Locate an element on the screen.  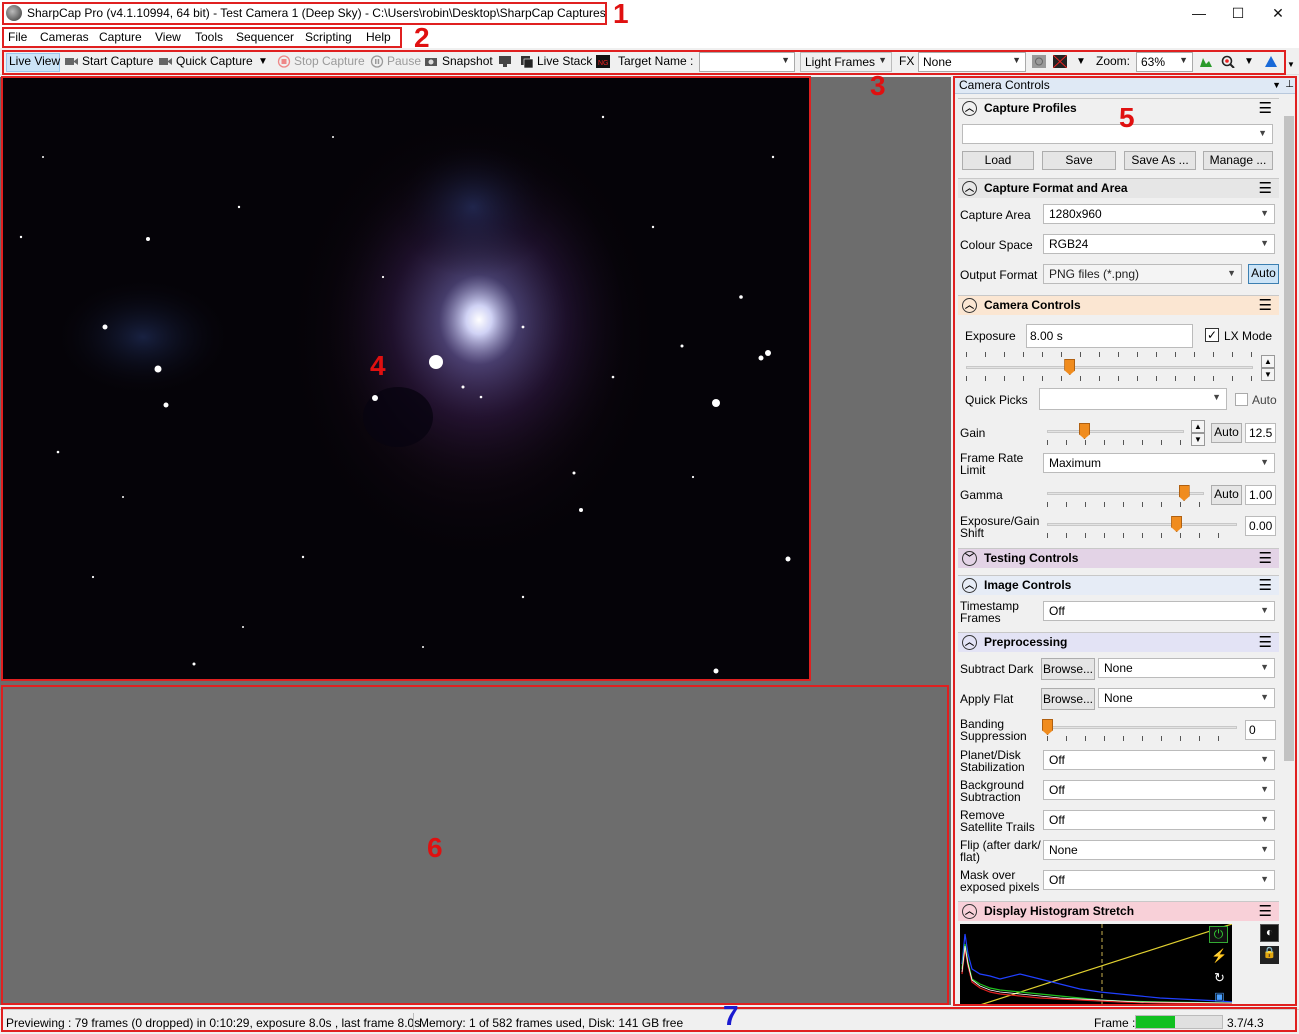
exposure-input: 8.00 s is located at coordinates (1109, 336).